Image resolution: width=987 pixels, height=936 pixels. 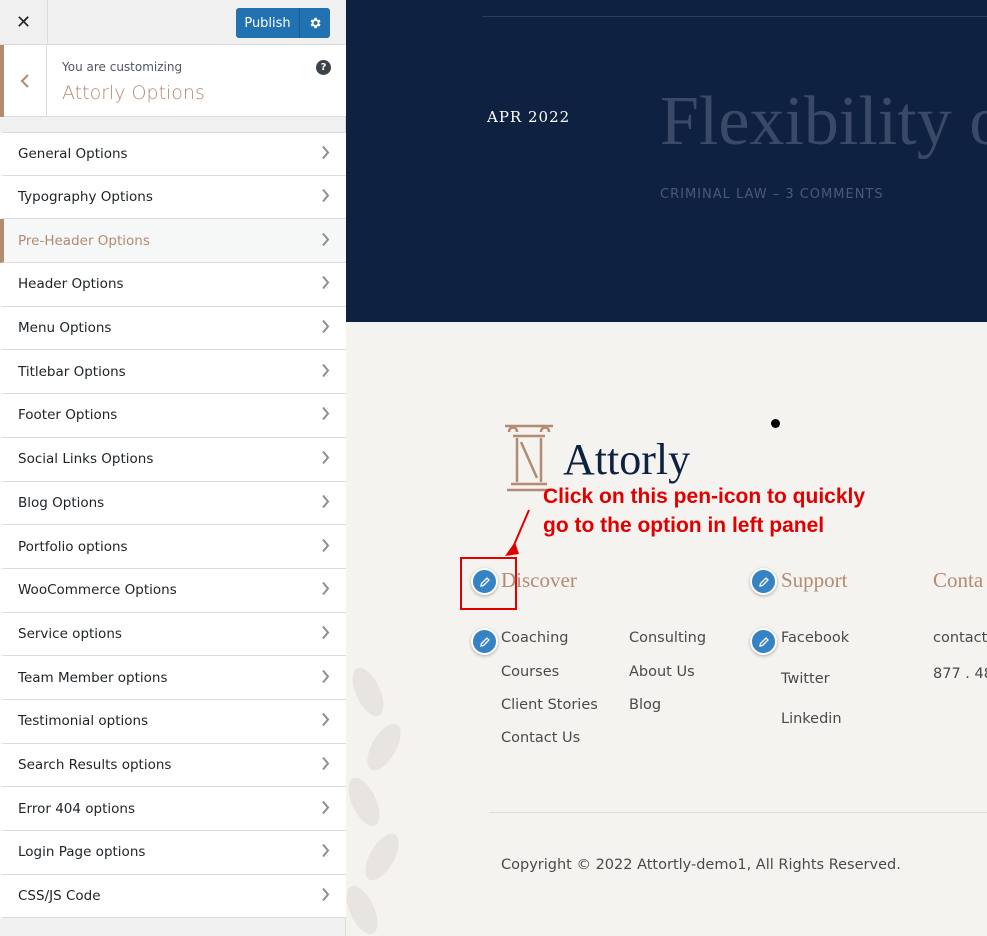 I want to click on footer-divider, so click(x=738, y=812).